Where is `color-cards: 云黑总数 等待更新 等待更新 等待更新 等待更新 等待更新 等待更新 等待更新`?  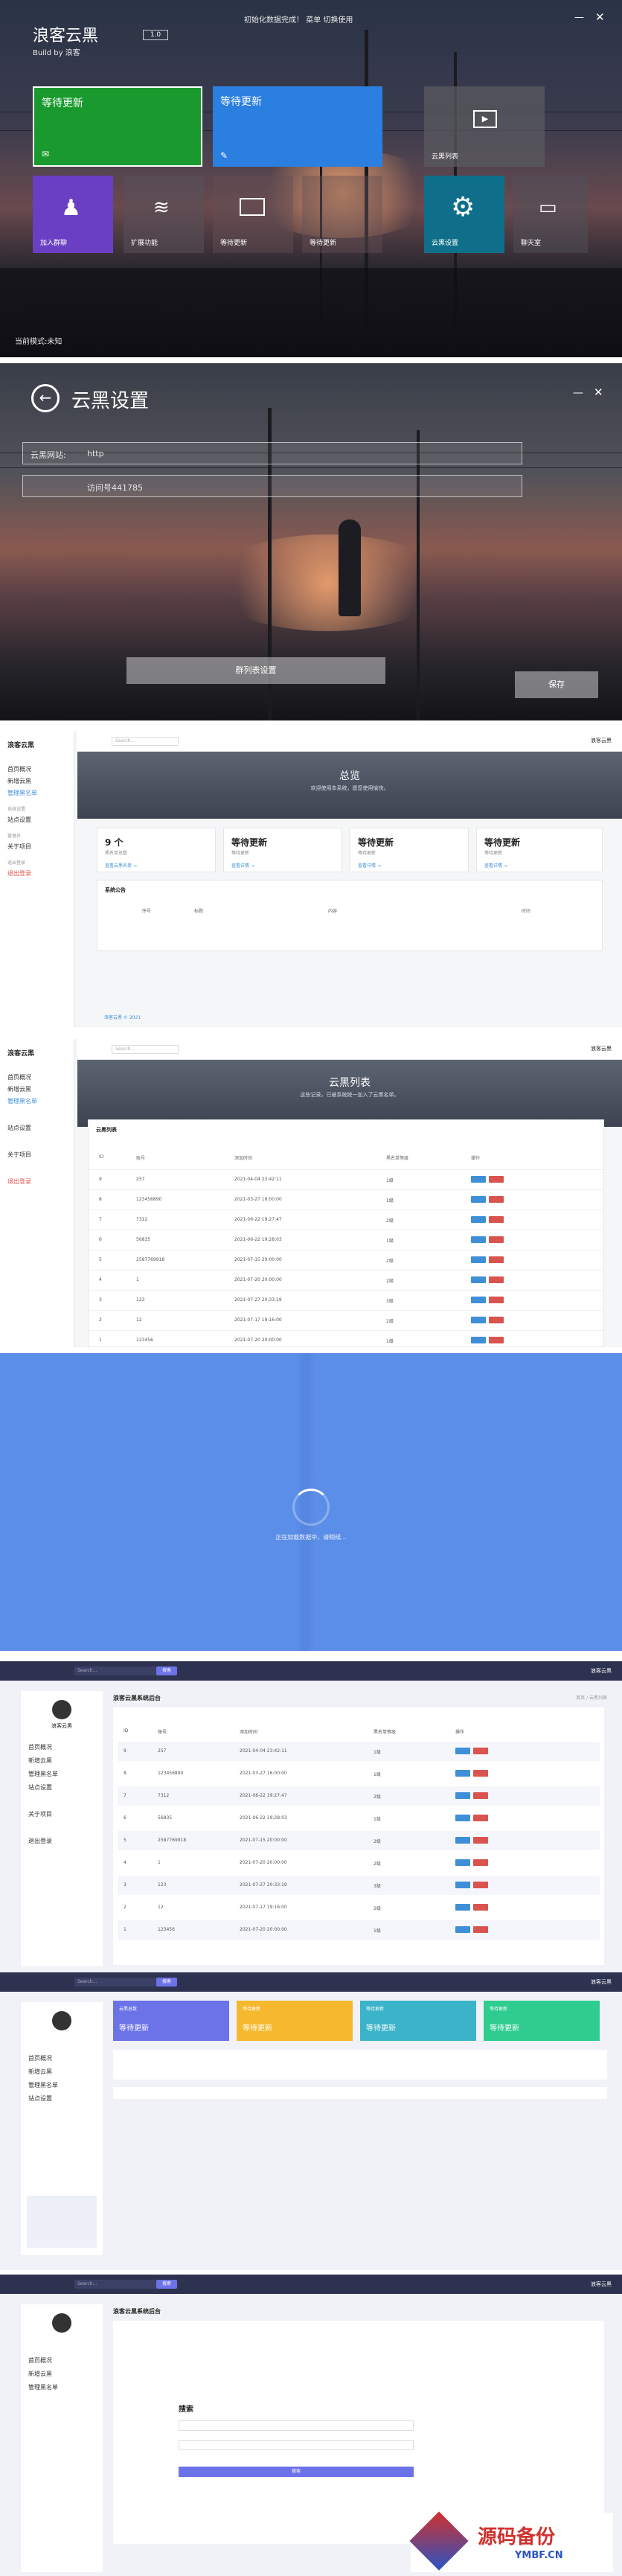 color-cards: 云黑总数 等待更新 等待更新 等待更新 等待更新 等待更新 等待更新 等待更新 is located at coordinates (360, 2023).